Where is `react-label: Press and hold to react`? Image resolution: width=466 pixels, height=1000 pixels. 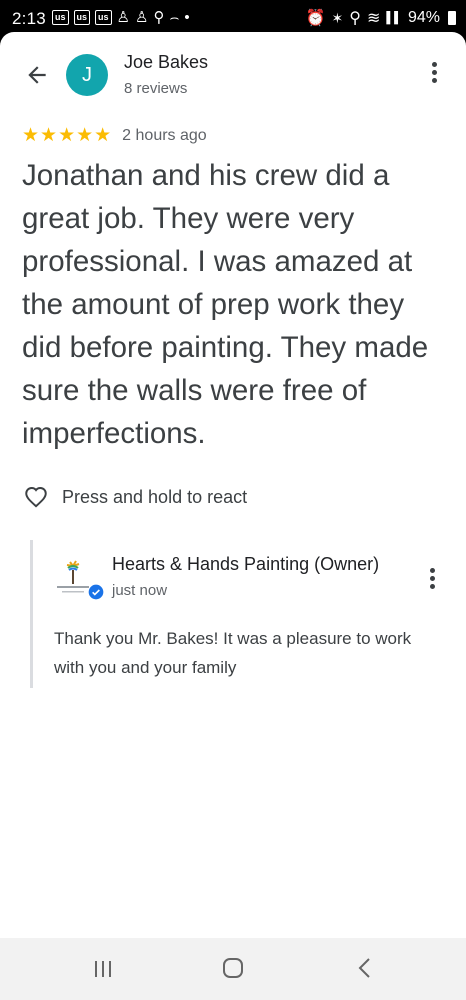
react-label: Press and hold to react is located at coordinates (155, 496).